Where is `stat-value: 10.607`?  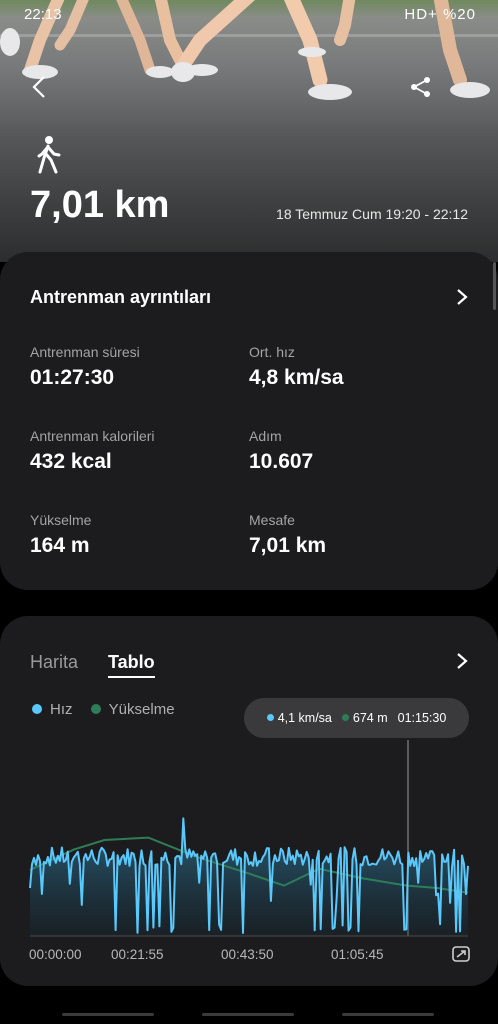 stat-value: 10.607 is located at coordinates (281, 461).